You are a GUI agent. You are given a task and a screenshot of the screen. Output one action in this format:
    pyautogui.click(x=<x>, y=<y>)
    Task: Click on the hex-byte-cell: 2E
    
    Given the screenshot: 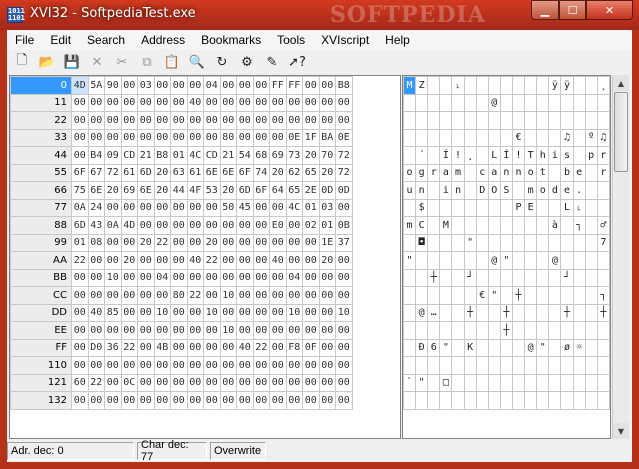 What is the action you would take?
    pyautogui.click(x=311, y=190)
    